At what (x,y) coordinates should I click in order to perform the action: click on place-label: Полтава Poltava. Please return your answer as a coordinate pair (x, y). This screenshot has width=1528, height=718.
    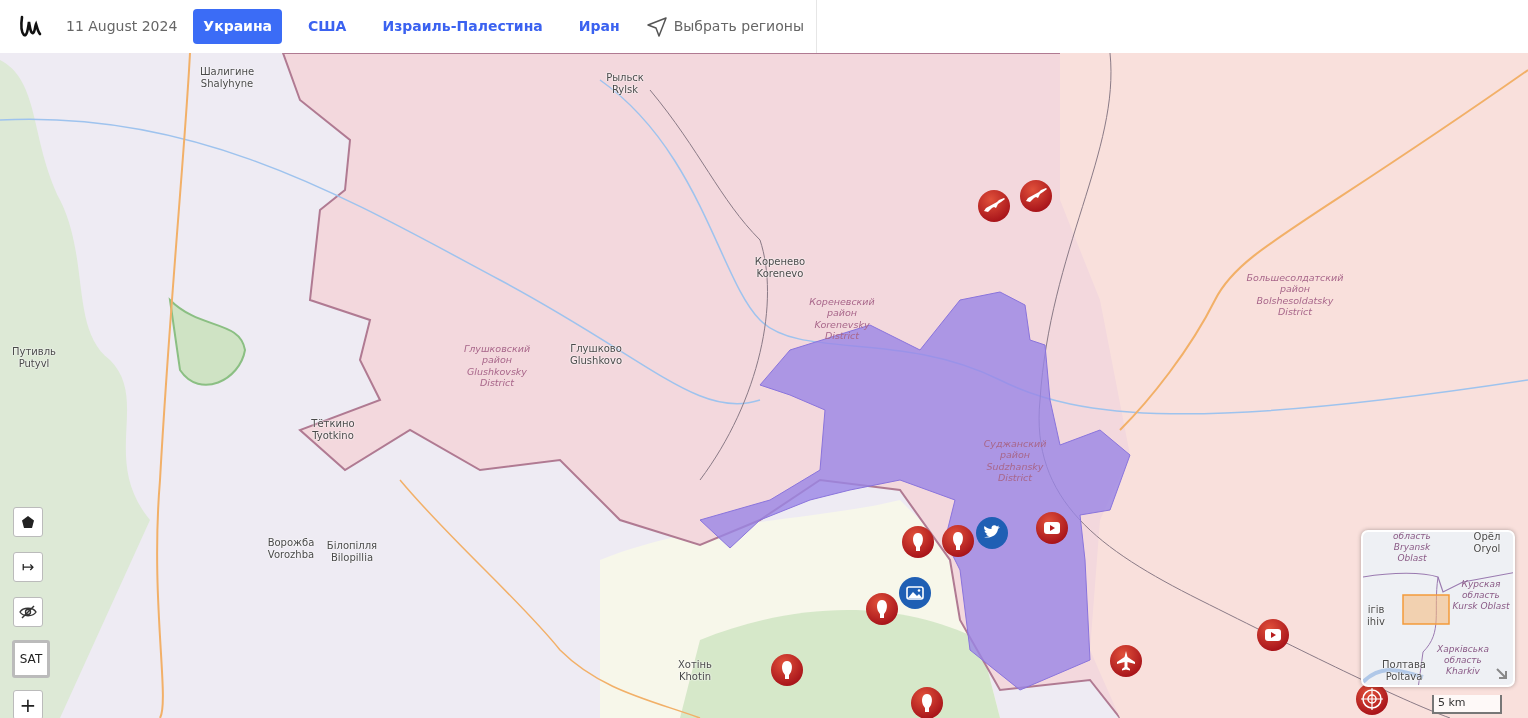
    Looking at the image, I should click on (1404, 671).